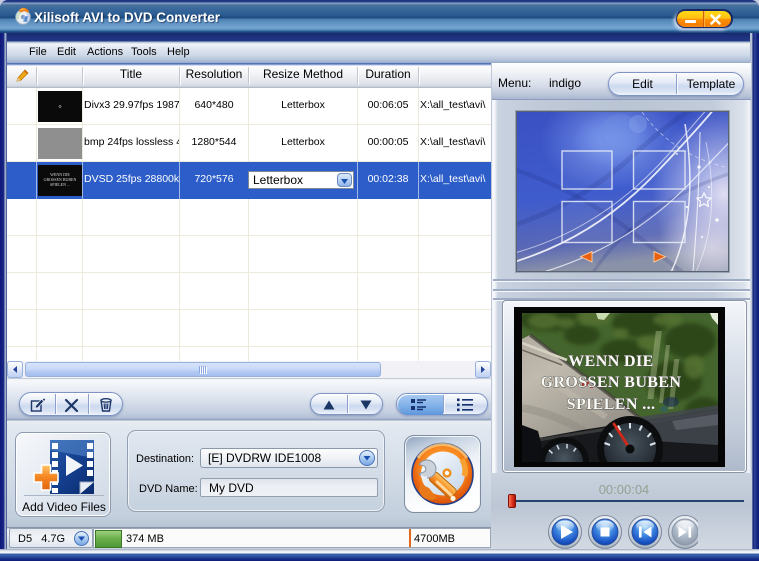 The height and width of the screenshot is (561, 759). I want to click on svg-text: WENN DIE, so click(610, 361).